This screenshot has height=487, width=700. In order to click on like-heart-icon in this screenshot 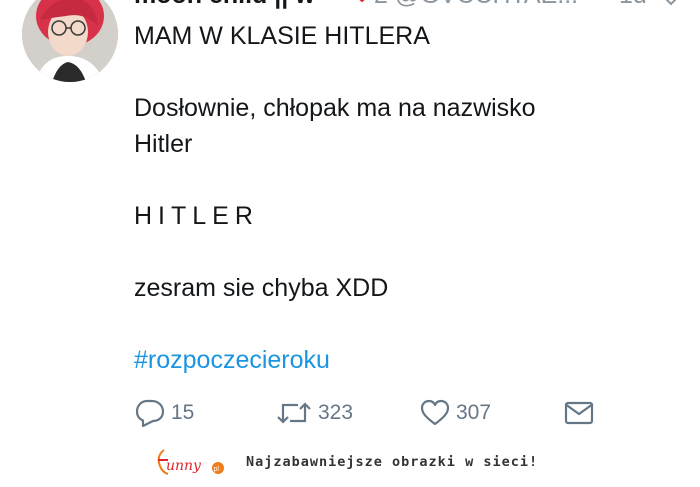, I will do `click(435, 413)`.